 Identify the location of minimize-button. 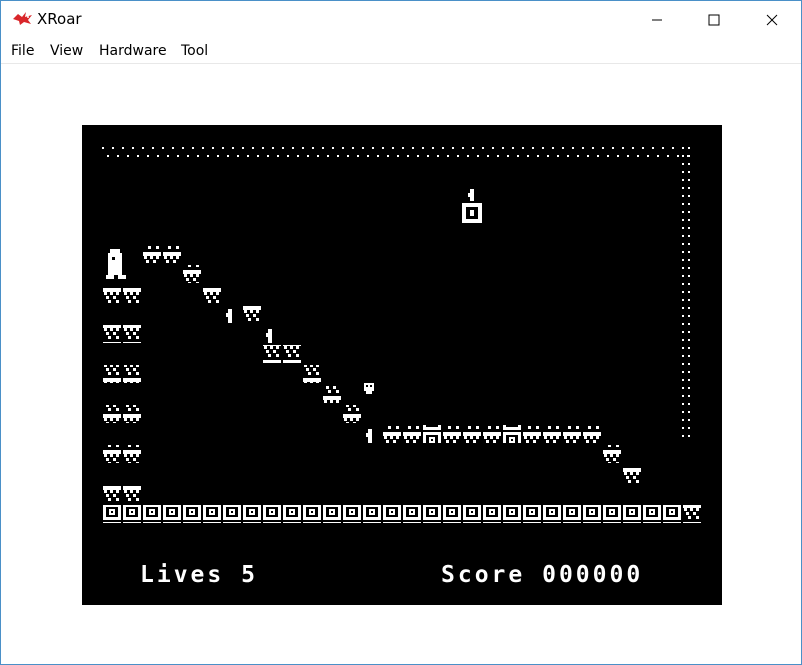
(657, 20).